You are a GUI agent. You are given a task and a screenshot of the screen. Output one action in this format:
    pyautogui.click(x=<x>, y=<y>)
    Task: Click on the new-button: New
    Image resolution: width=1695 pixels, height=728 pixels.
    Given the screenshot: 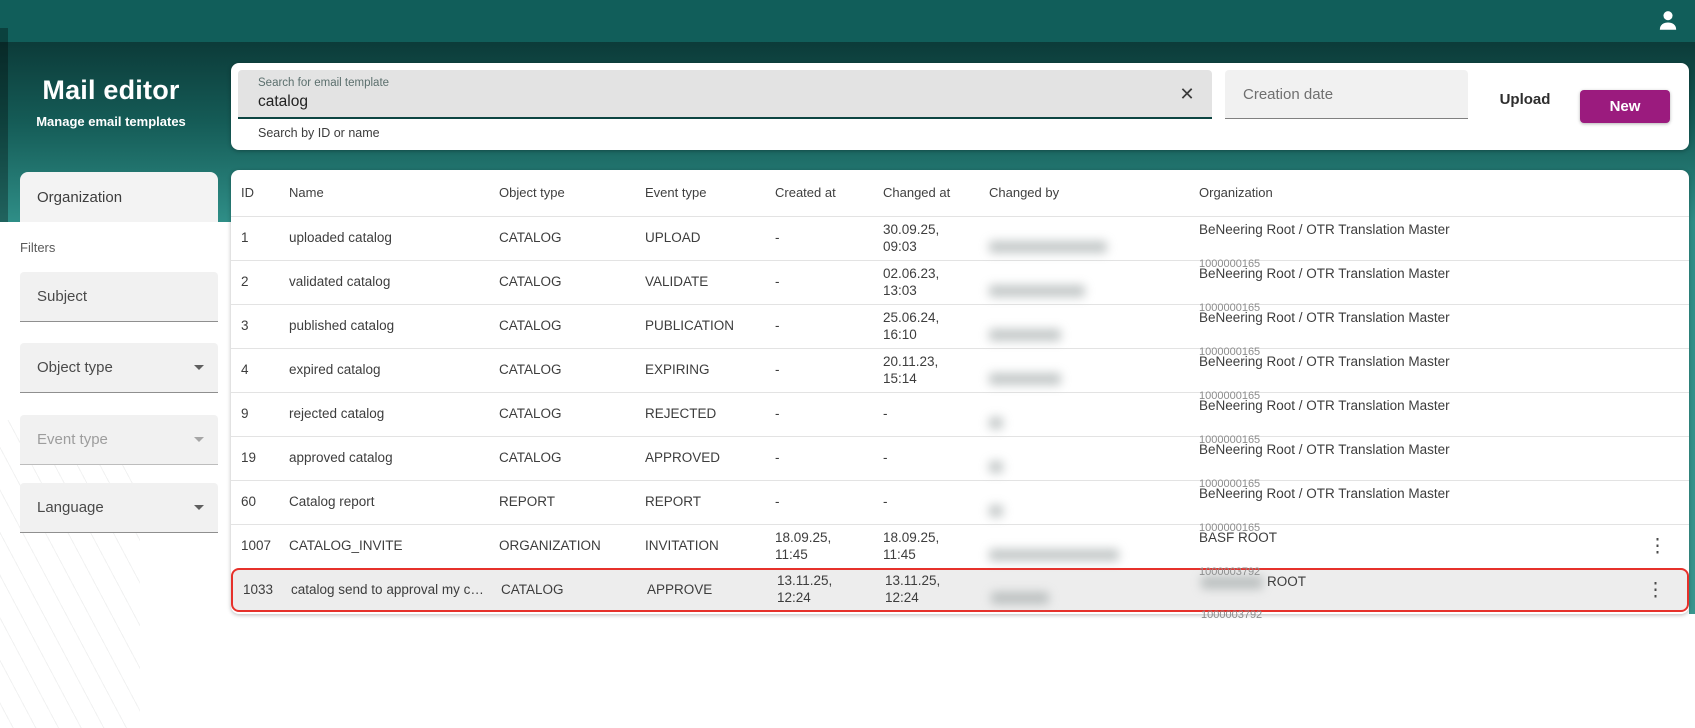 What is the action you would take?
    pyautogui.click(x=1625, y=106)
    